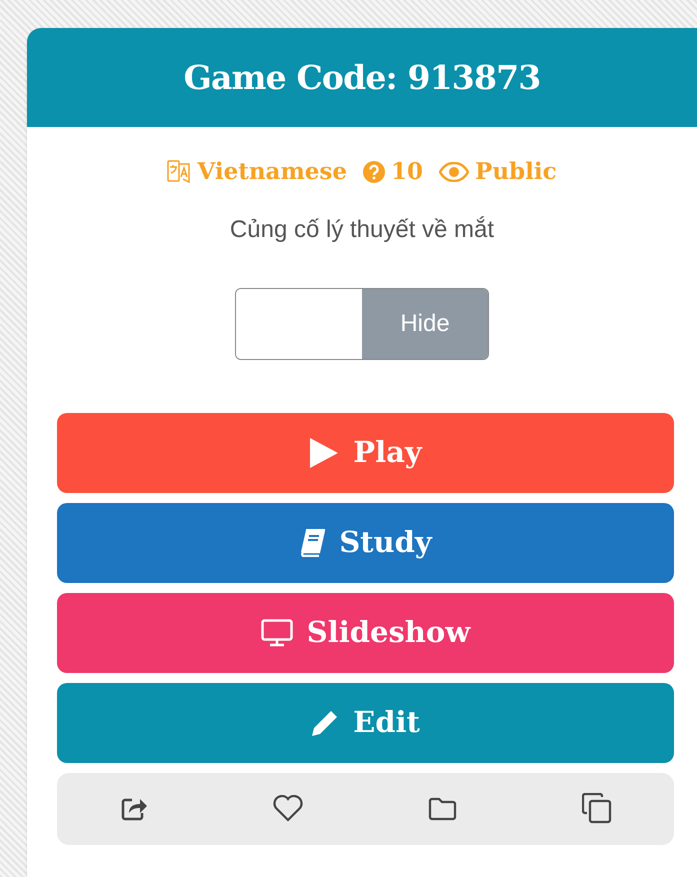 The width and height of the screenshot is (697, 877). Describe the element at coordinates (179, 172) in the screenshot. I see `translate-icon` at that location.